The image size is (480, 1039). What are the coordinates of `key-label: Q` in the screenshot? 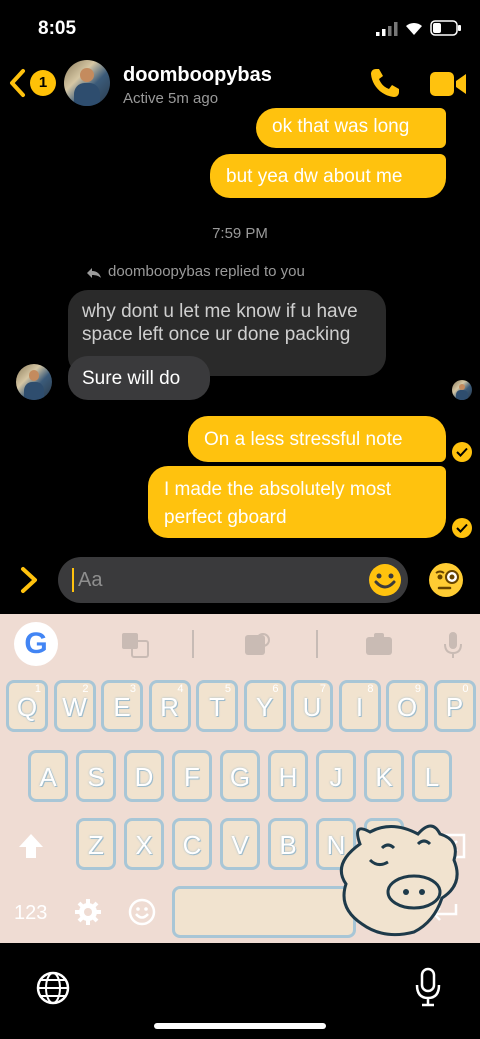 It's located at (27, 707).